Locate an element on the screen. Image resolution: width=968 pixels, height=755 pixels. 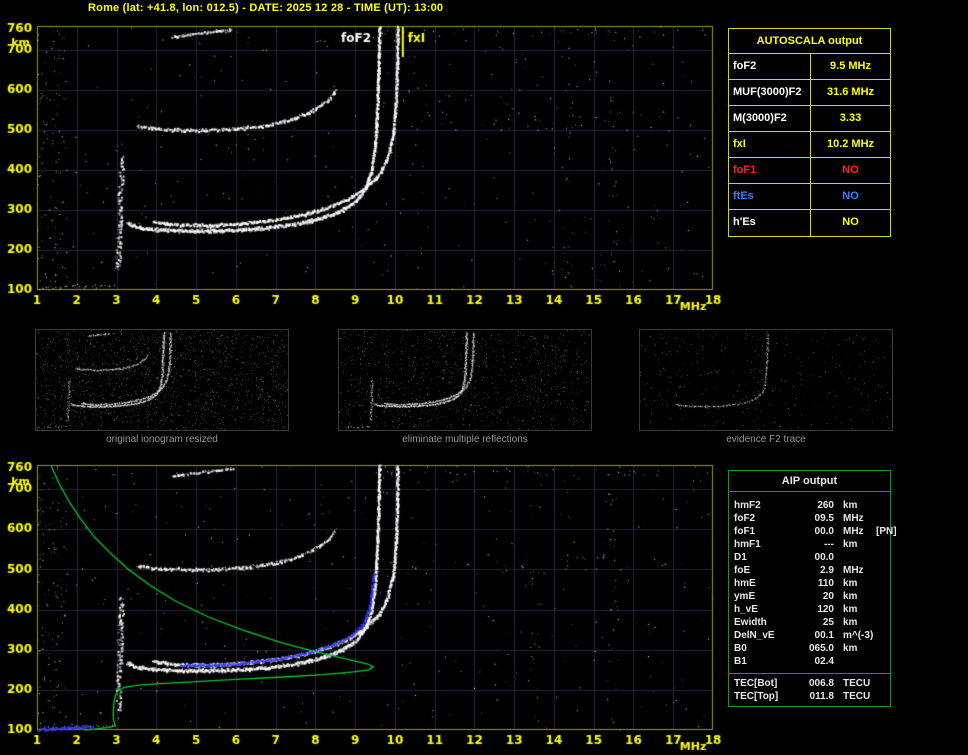
aip-unit: m^(-3) is located at coordinates (858, 635).